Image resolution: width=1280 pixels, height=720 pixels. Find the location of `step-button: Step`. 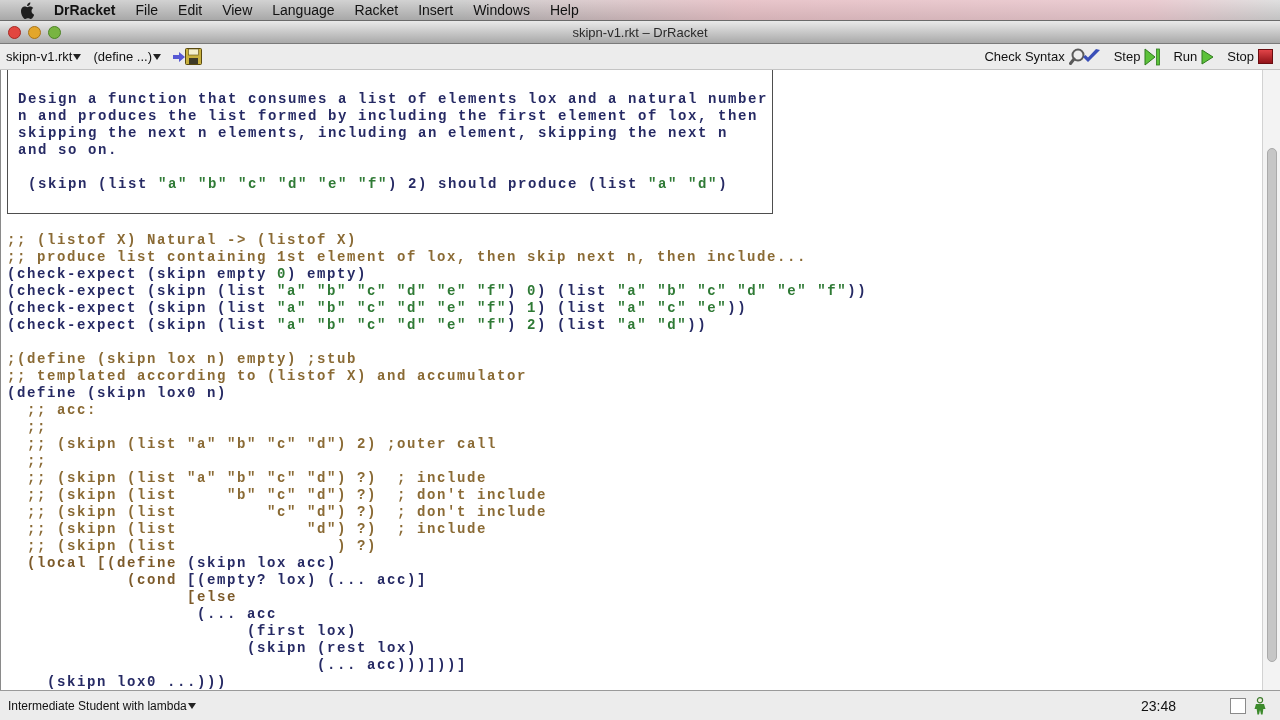

step-button: Step is located at coordinates (1137, 56).